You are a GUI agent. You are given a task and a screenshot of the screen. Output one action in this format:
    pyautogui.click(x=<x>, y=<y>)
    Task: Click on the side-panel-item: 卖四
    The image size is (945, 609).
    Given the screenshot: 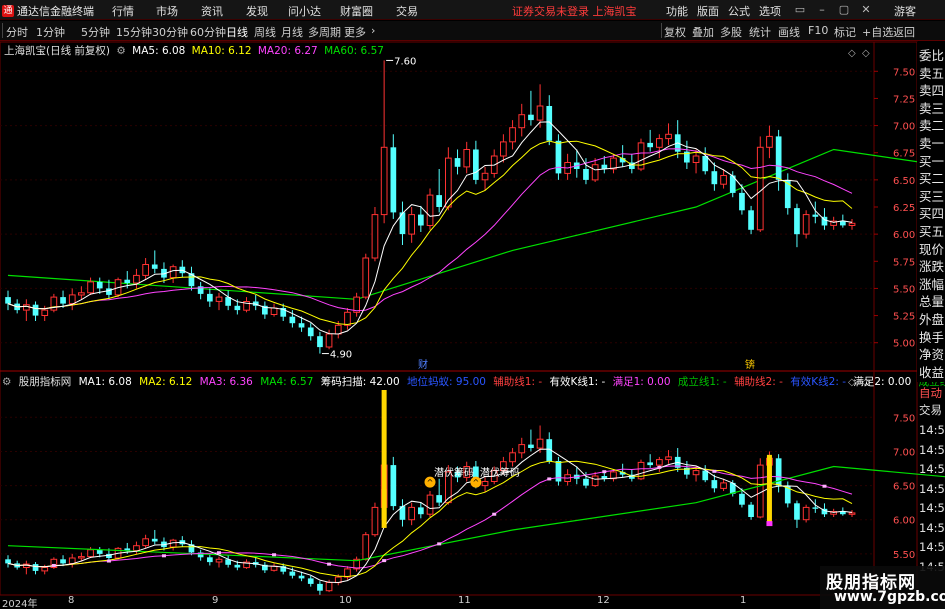 What is the action you would take?
    pyautogui.click(x=931, y=89)
    